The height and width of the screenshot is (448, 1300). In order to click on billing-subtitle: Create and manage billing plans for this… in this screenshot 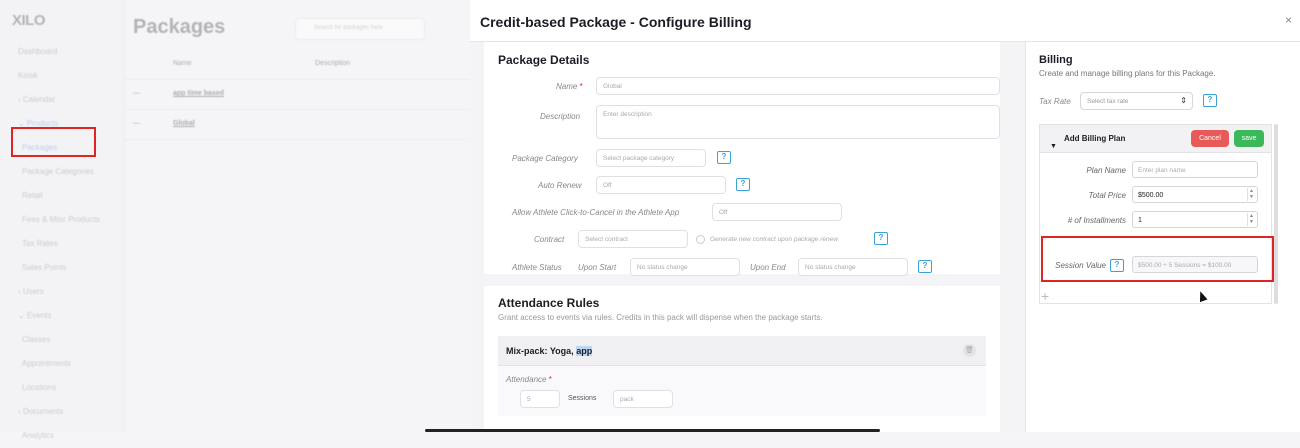, I will do `click(1127, 73)`.